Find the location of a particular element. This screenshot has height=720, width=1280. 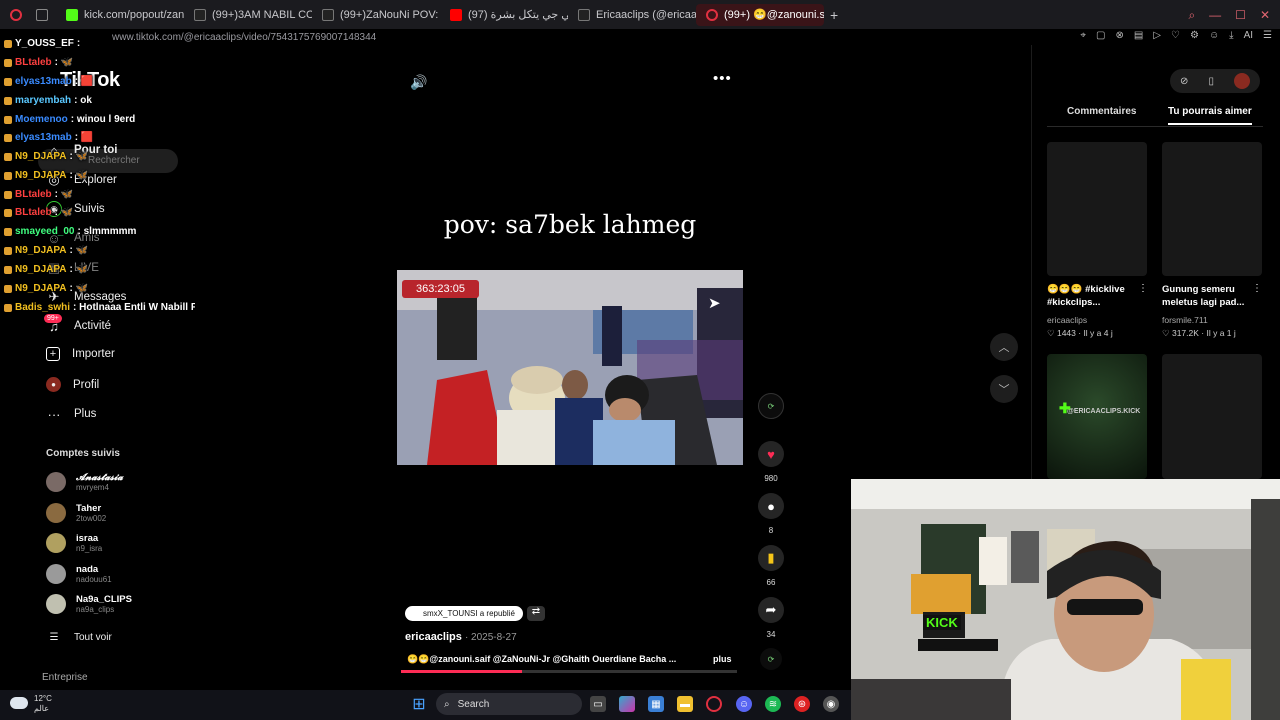

play-icon: ▷ is located at coordinates (1157, 35).